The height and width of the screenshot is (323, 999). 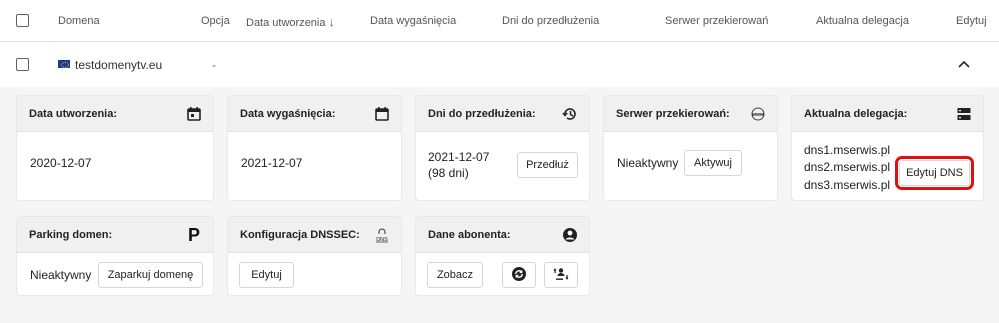 I want to click on sync-icon, so click(x=519, y=275).